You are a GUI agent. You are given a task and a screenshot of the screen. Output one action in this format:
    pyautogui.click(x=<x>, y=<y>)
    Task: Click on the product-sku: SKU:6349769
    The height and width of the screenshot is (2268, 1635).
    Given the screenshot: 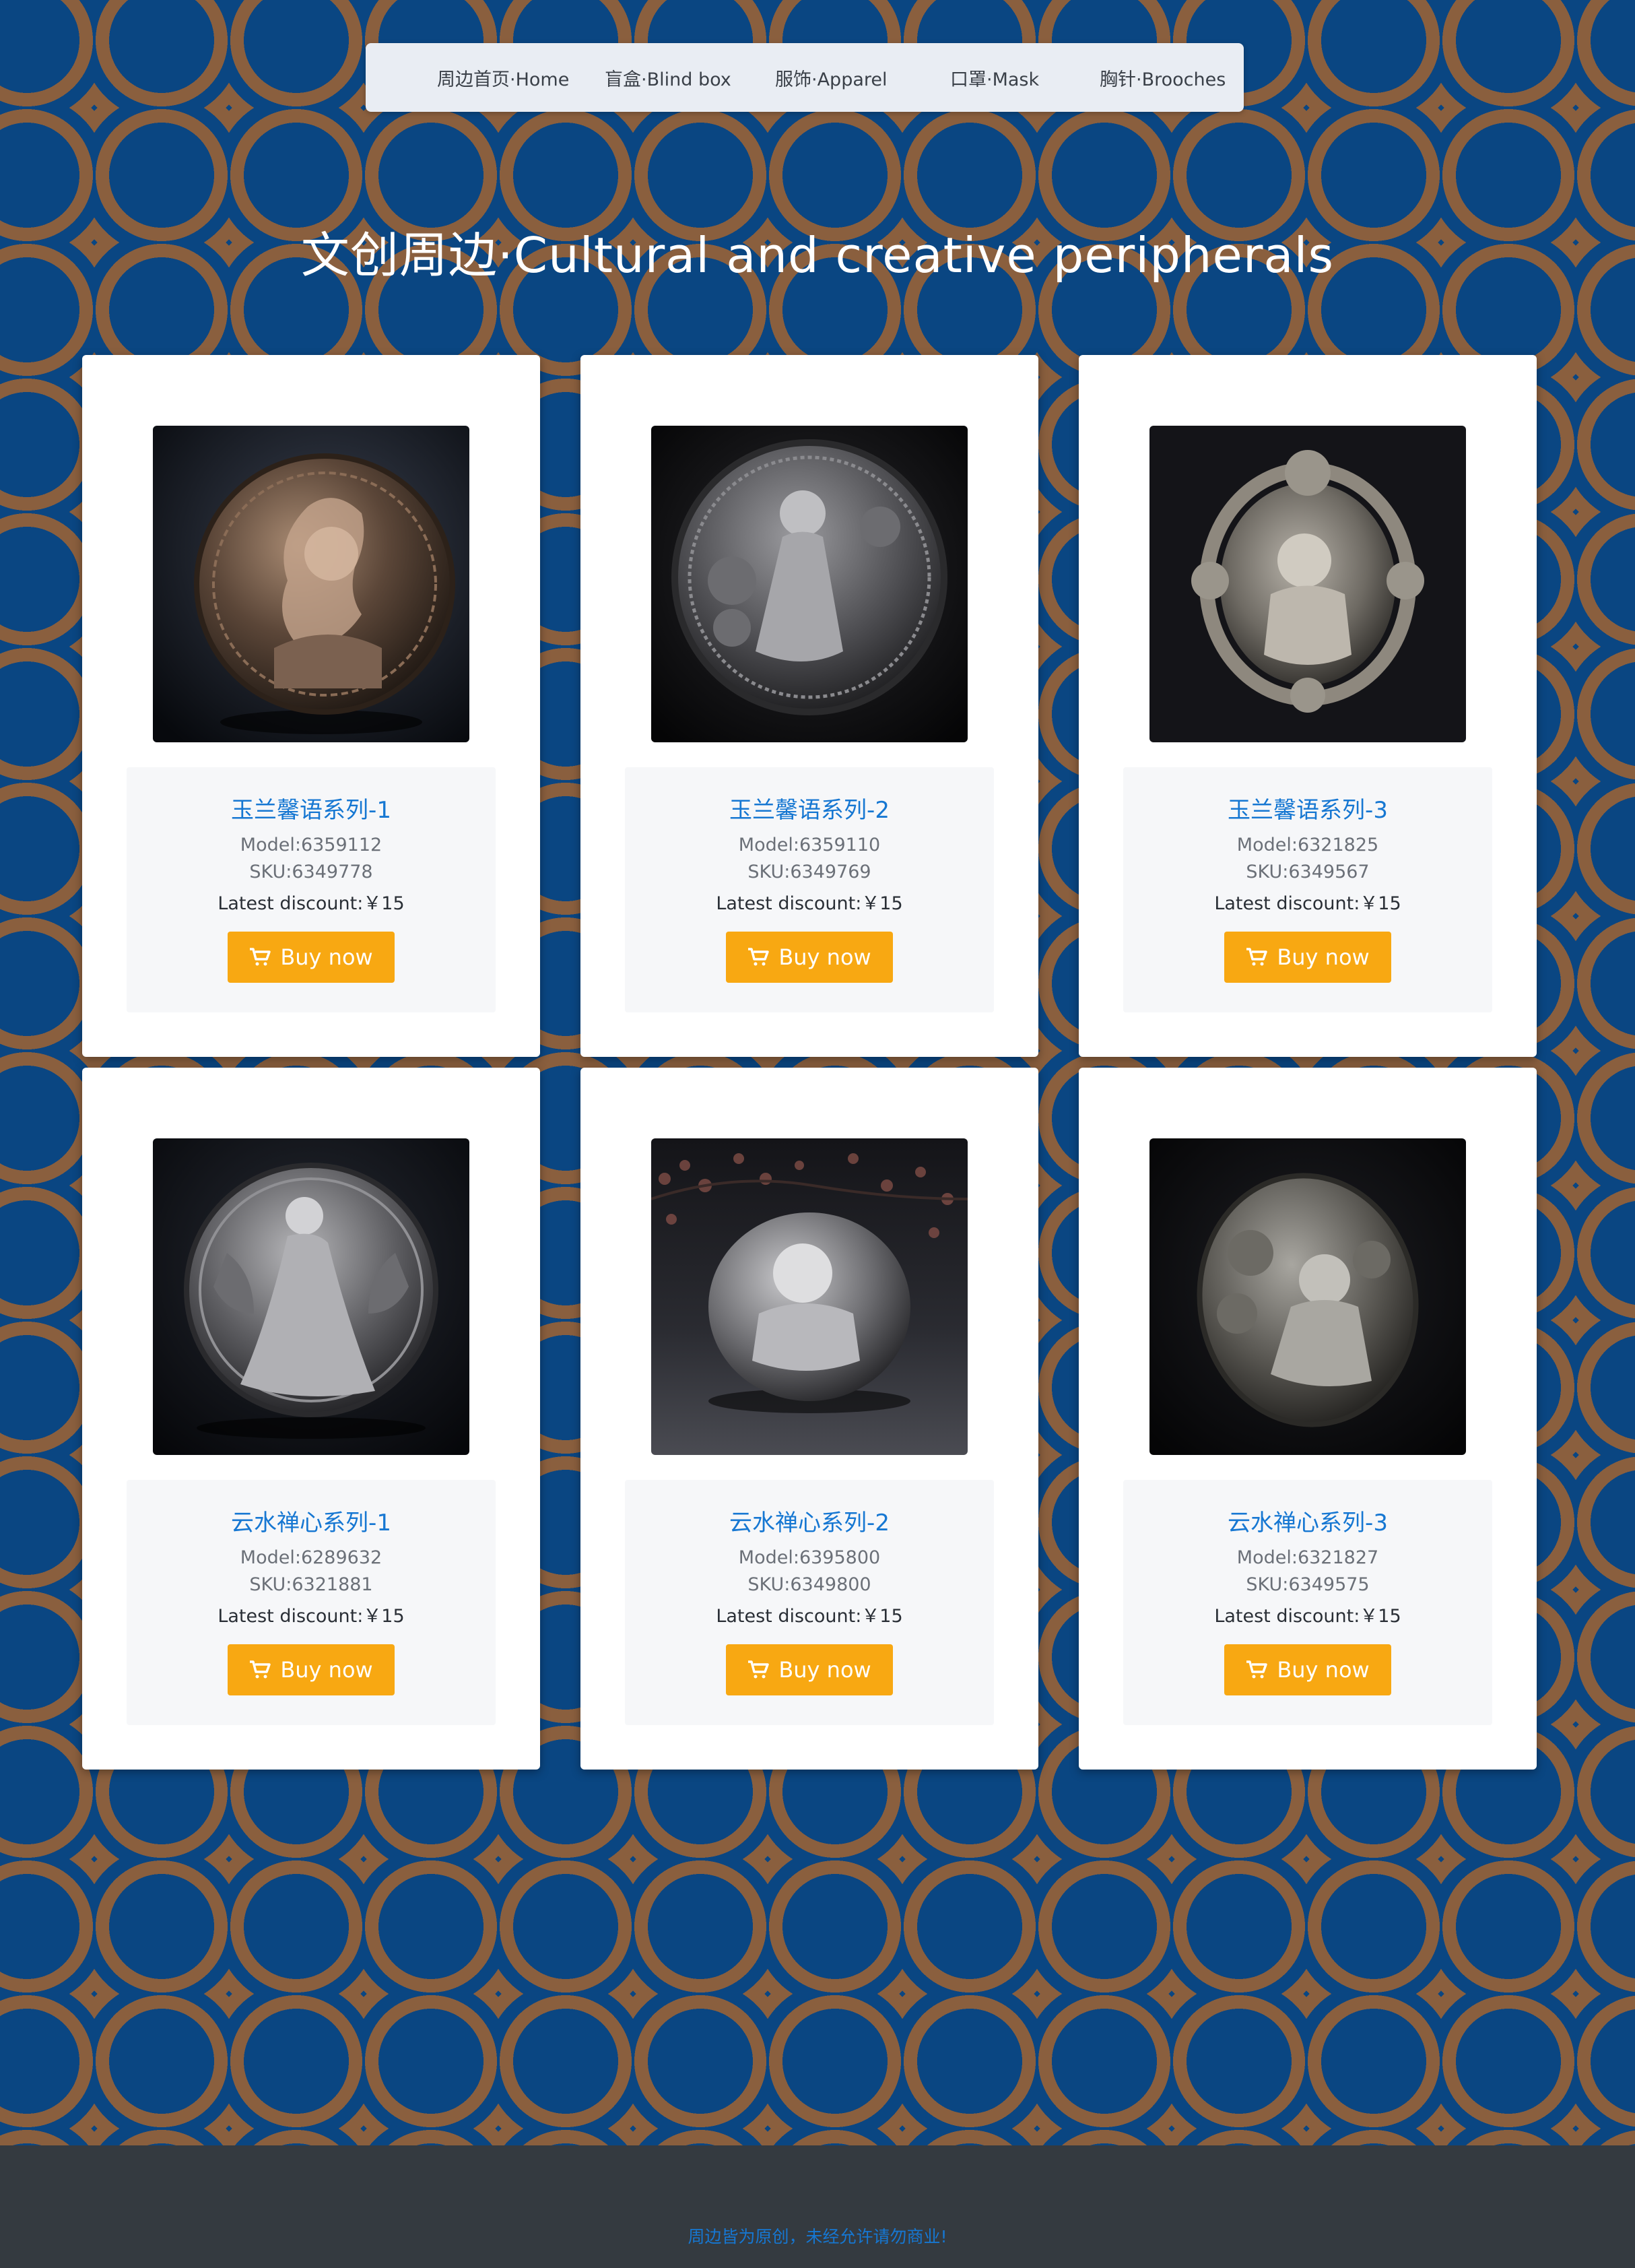 What is the action you would take?
    pyautogui.click(x=809, y=872)
    